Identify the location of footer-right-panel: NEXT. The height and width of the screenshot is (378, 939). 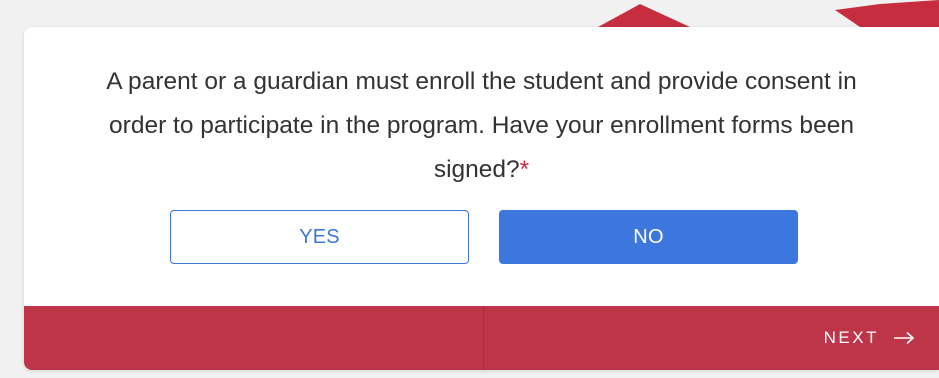
(711, 338).